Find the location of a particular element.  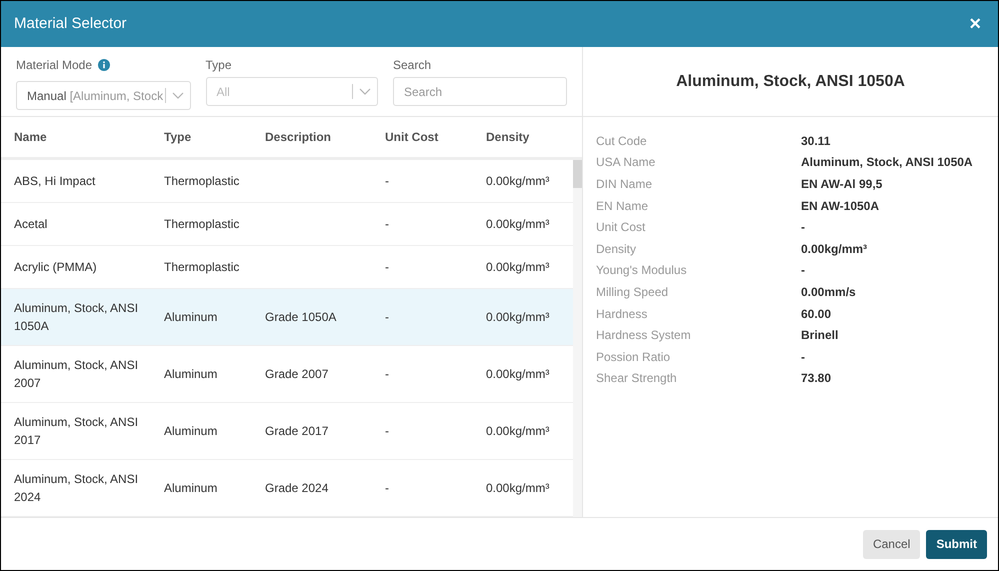

name-cell: Acetal is located at coordinates (31, 224).